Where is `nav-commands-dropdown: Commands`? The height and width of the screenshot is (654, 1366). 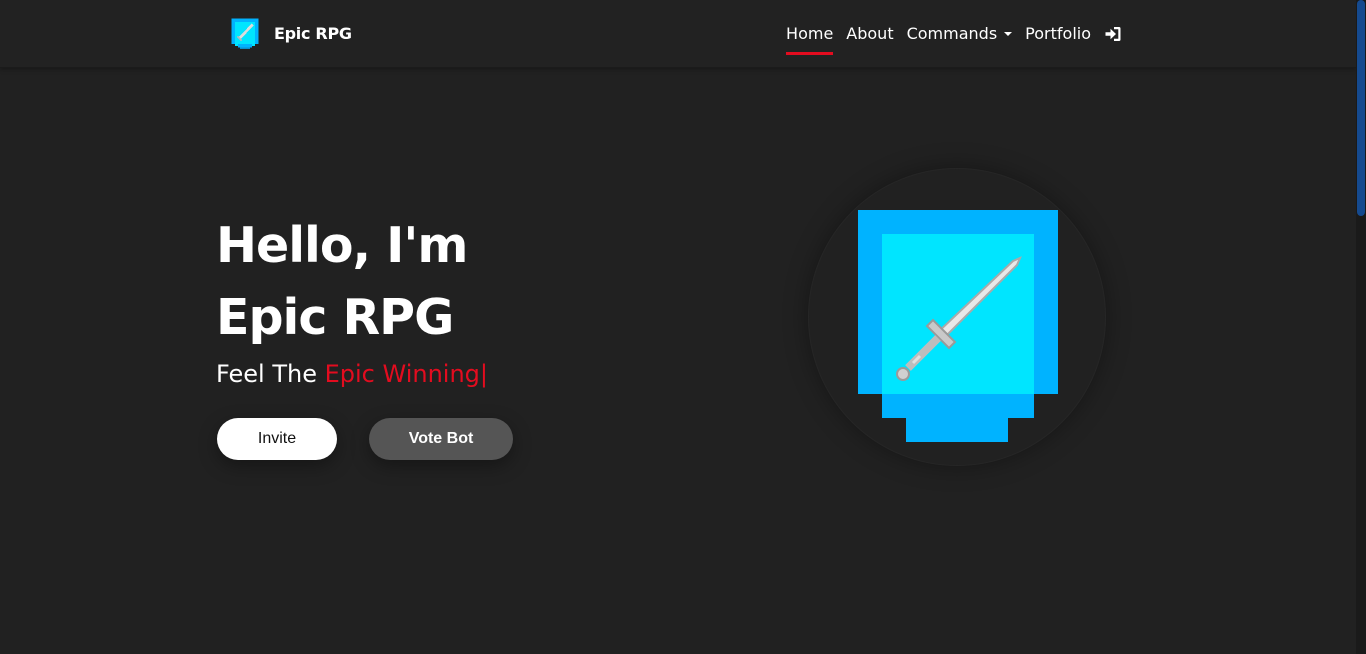 nav-commands-dropdown: Commands is located at coordinates (960, 33).